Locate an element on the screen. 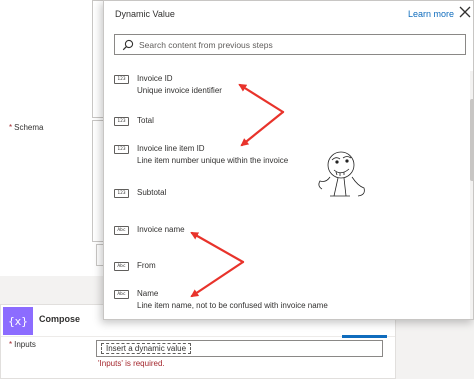 The image size is (474, 379). flyout-title: Dynamic Value is located at coordinates (145, 14).